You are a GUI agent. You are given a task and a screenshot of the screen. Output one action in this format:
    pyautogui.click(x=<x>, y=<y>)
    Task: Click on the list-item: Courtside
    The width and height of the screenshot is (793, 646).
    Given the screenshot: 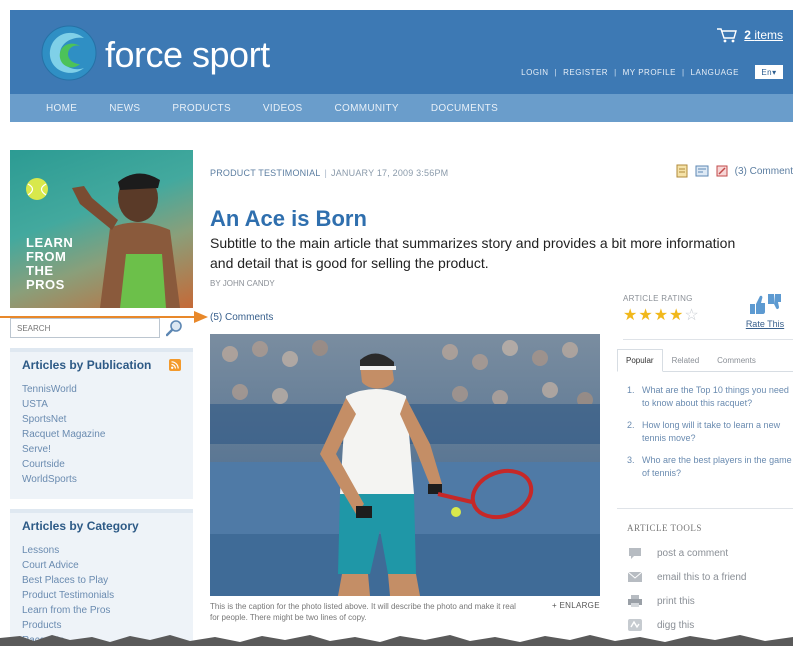 What is the action you would take?
    pyautogui.click(x=101, y=464)
    